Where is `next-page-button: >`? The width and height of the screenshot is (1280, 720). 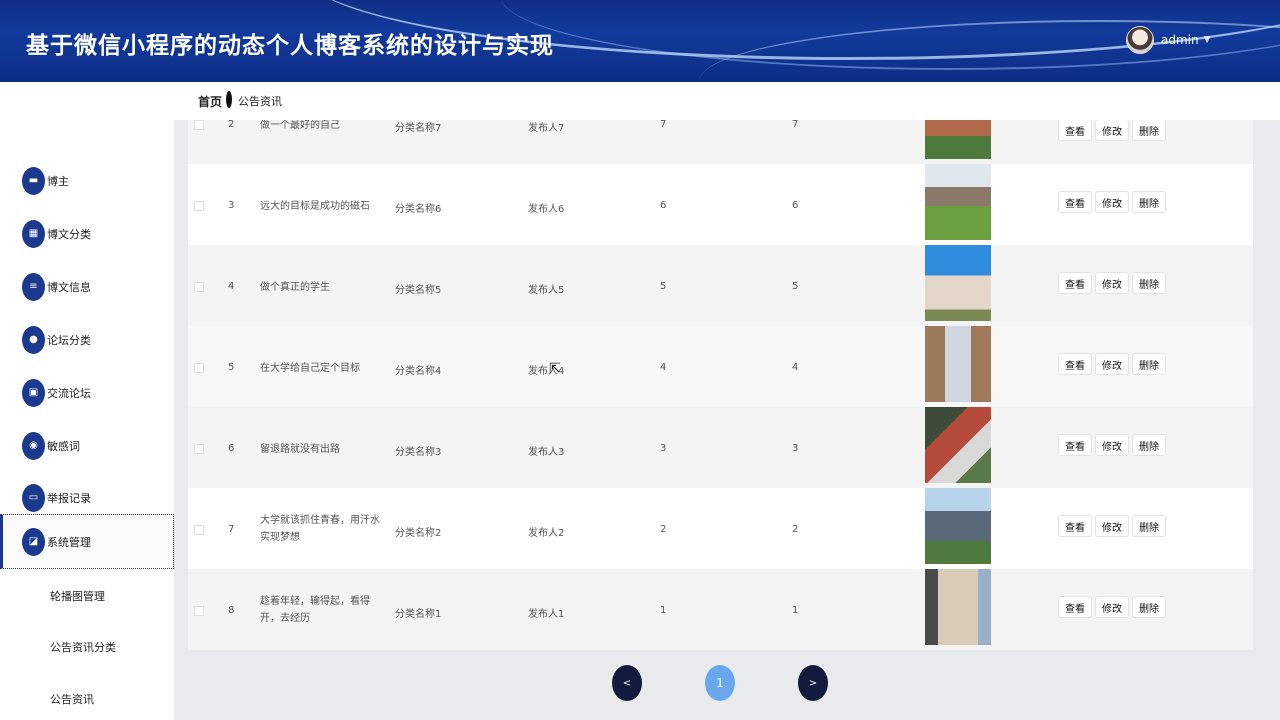 next-page-button: > is located at coordinates (813, 683).